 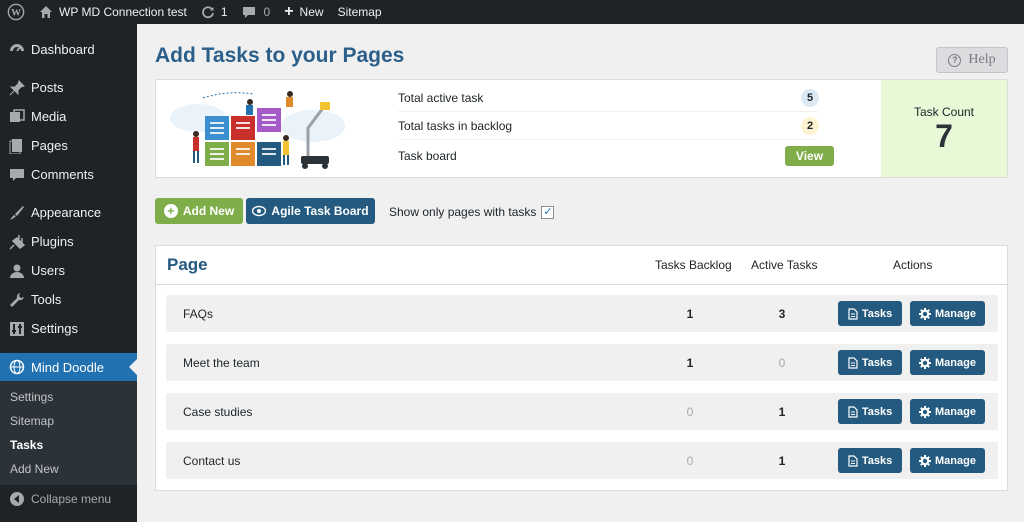 I want to click on show-only-checkbox: ✓, so click(x=548, y=212).